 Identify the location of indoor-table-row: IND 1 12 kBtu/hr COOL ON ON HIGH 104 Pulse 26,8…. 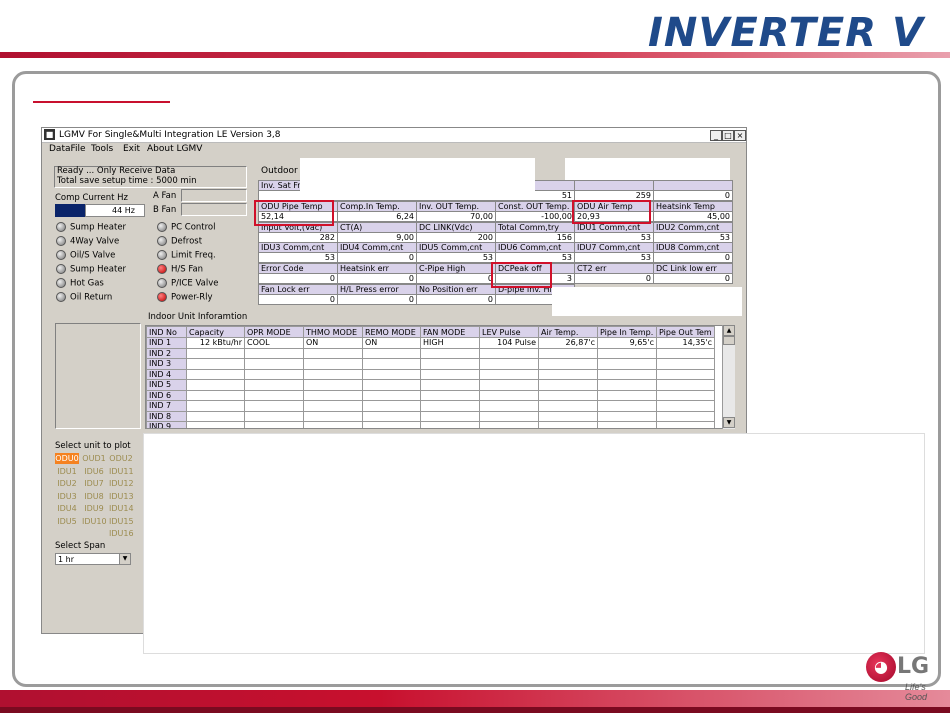
(430, 343).